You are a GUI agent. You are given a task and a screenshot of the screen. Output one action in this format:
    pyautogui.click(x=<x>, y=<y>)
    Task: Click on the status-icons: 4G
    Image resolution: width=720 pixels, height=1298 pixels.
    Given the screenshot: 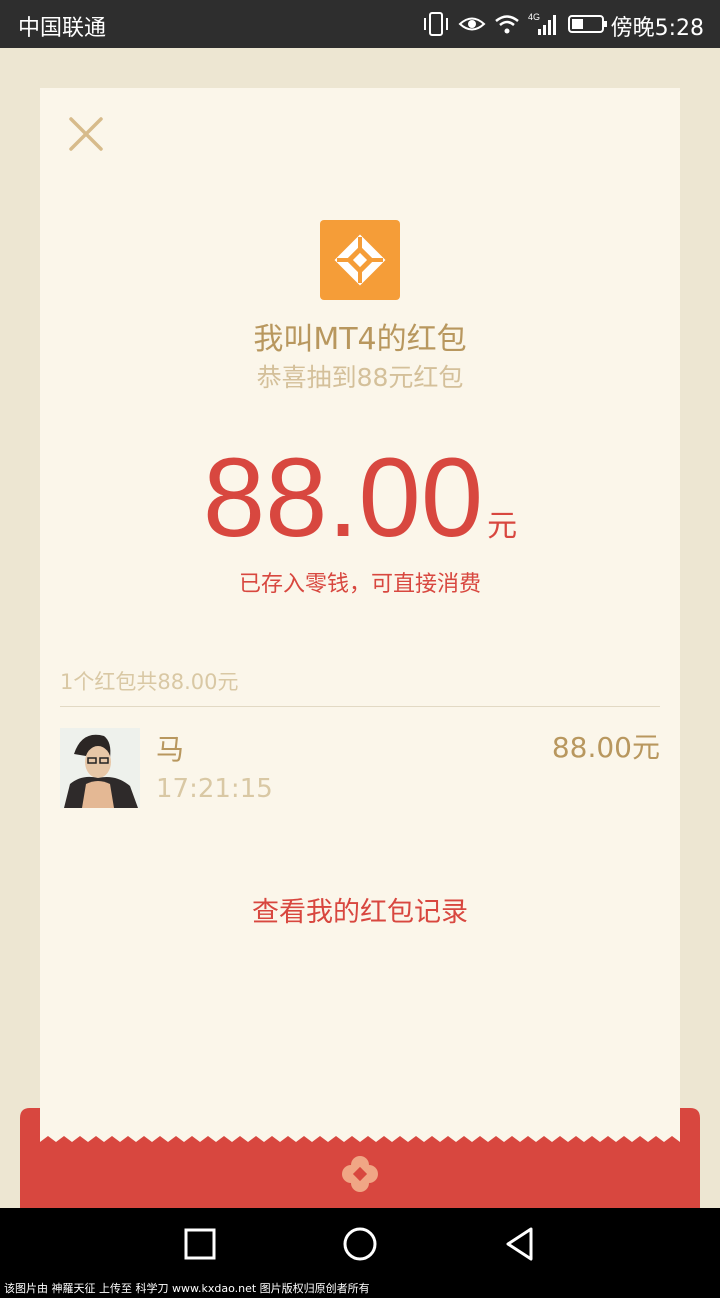 What is the action you would take?
    pyautogui.click(x=515, y=24)
    